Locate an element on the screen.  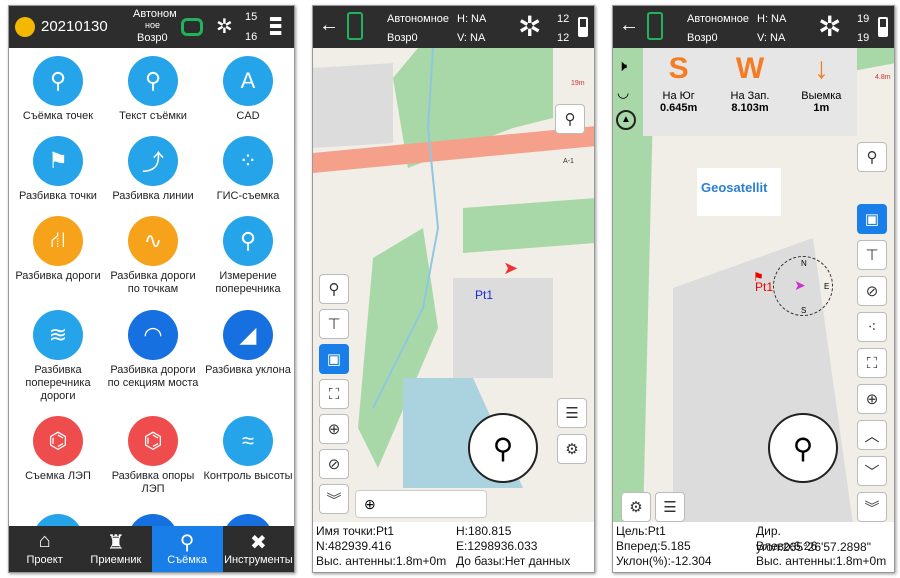
status-bar: ← Автономное Возр0 H: NA V: NA ✲ 19 19 is located at coordinates (753, 27).